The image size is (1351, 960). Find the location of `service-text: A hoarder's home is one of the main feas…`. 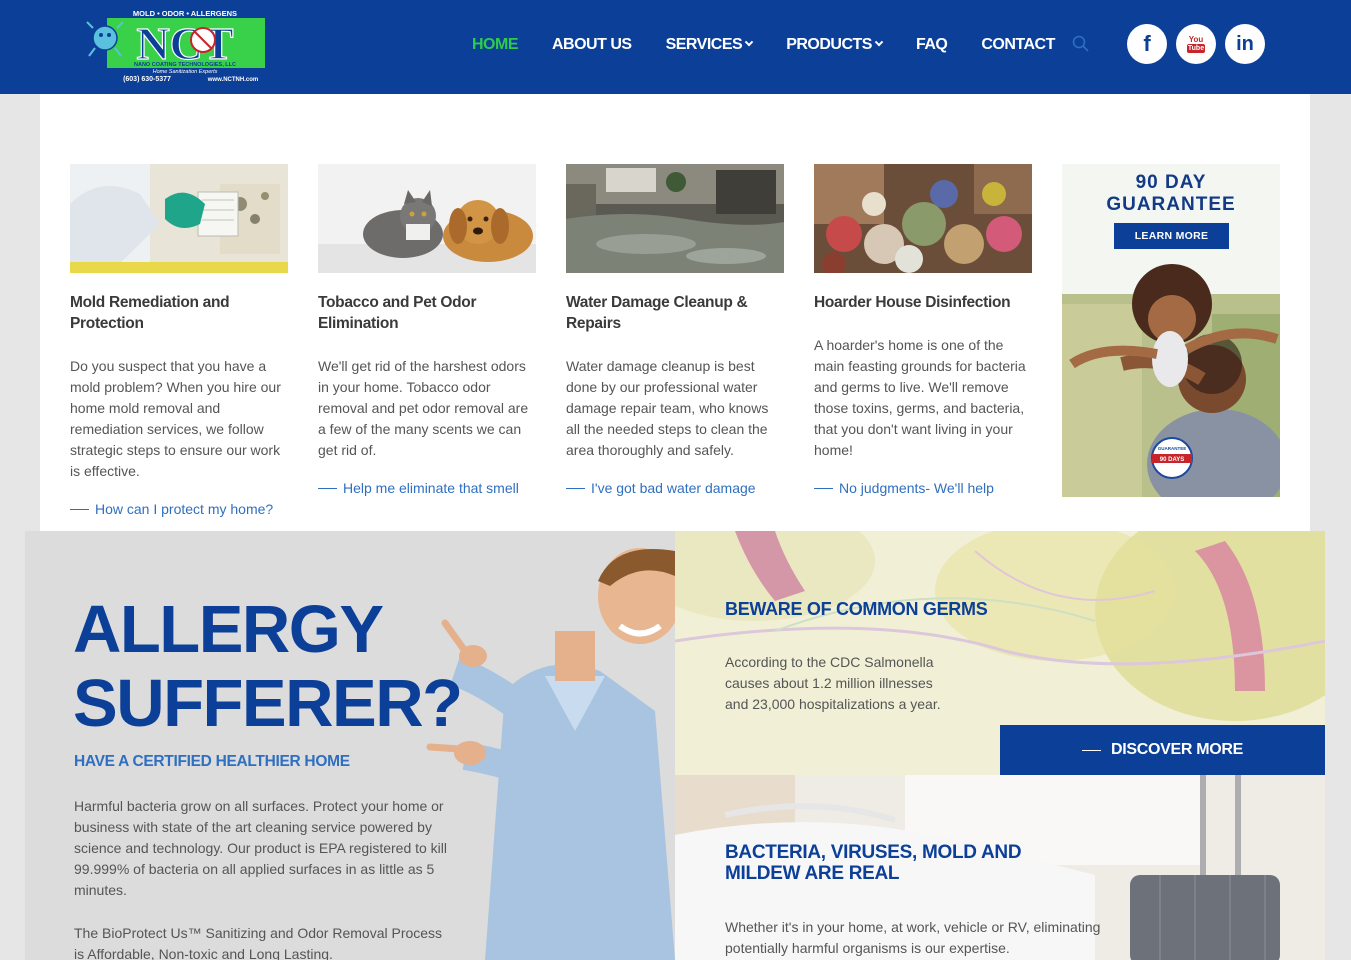

service-text: A hoarder's home is one of the main feas… is located at coordinates (920, 397).